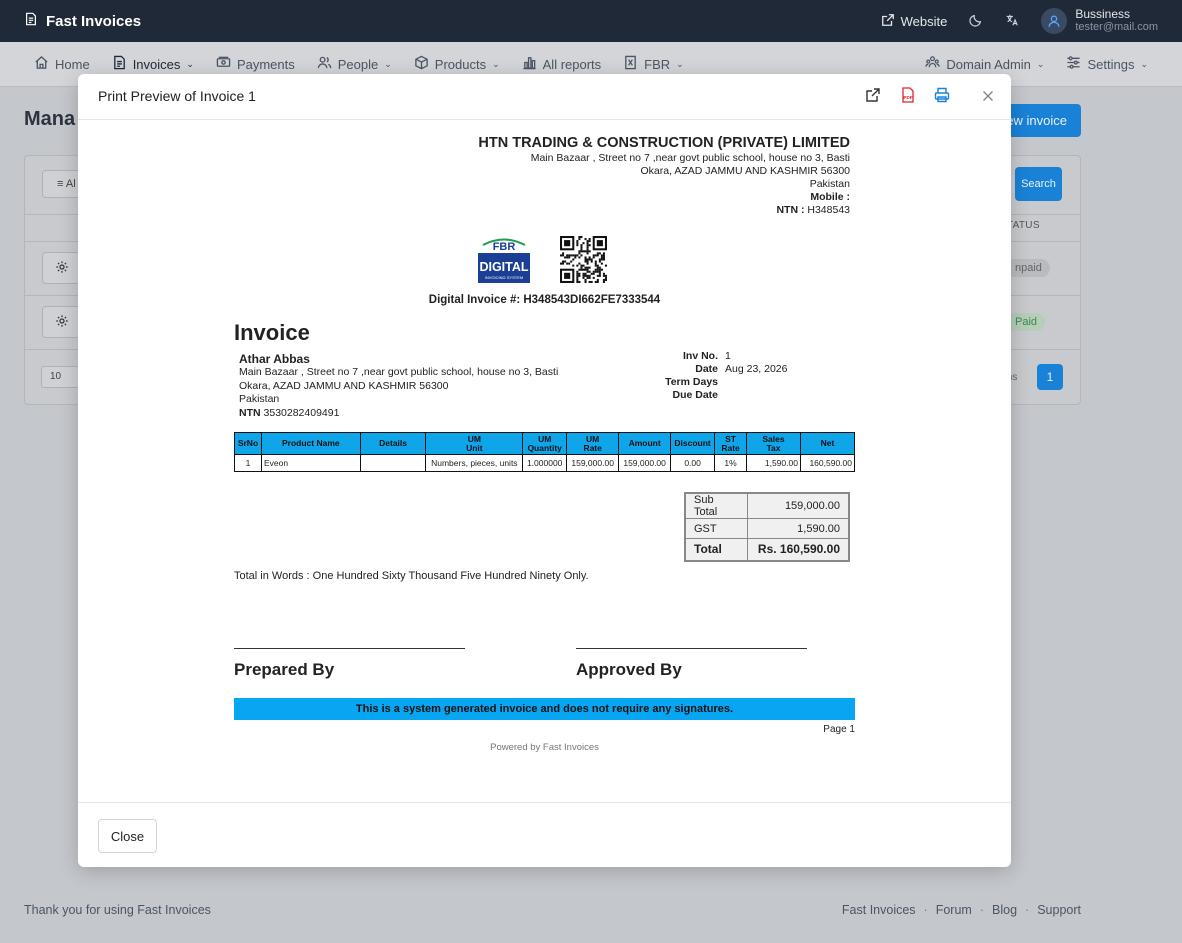 The width and height of the screenshot is (1182, 943). What do you see at coordinates (798, 505) in the screenshot?
I see `subtotal-value: 159,000.00` at bounding box center [798, 505].